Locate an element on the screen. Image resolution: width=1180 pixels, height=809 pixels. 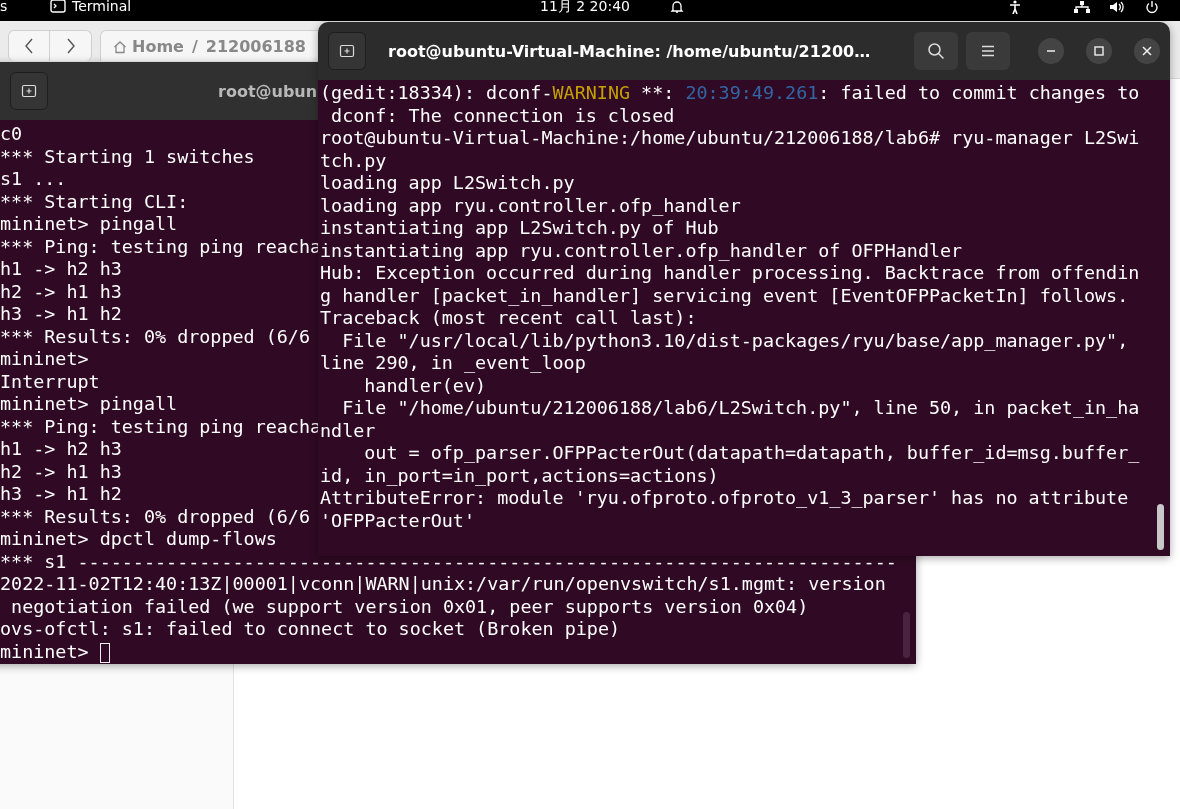
close-button is located at coordinates (1147, 51).